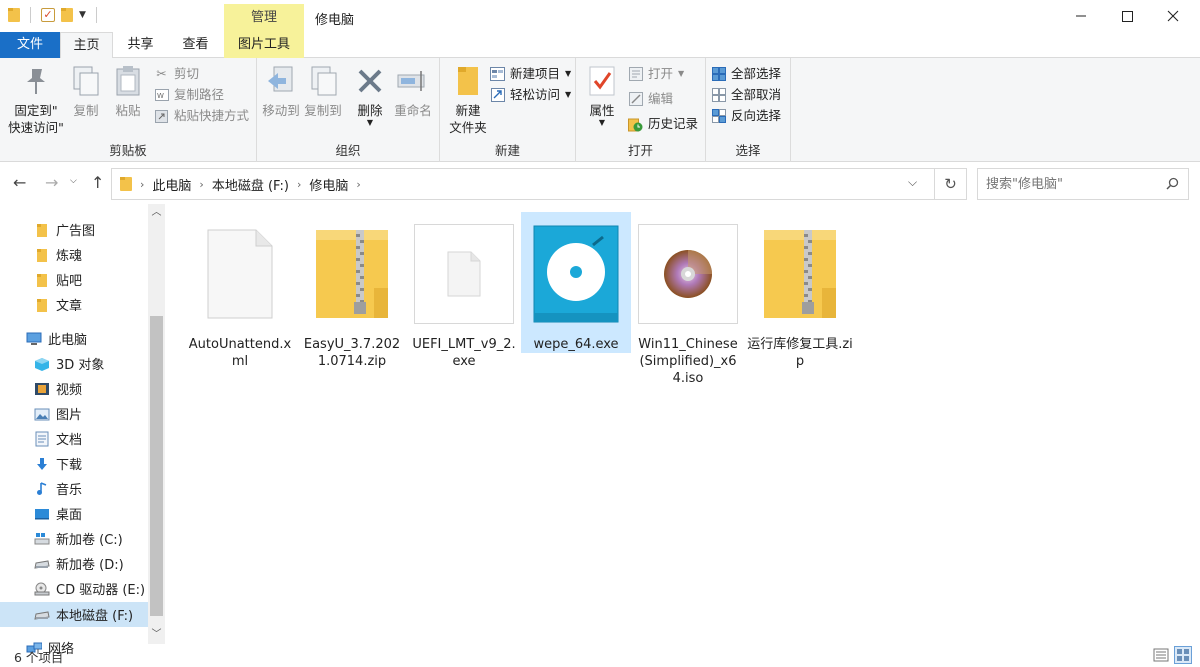  I want to click on sidebar-item: 新加卷 (D:), so click(74, 563).